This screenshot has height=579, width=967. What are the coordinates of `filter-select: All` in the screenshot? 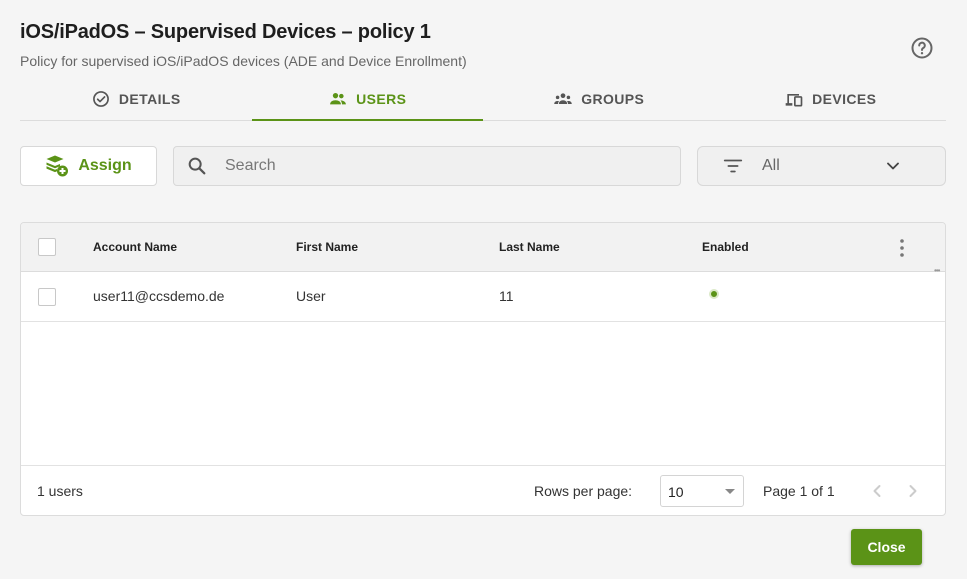 It's located at (821, 166).